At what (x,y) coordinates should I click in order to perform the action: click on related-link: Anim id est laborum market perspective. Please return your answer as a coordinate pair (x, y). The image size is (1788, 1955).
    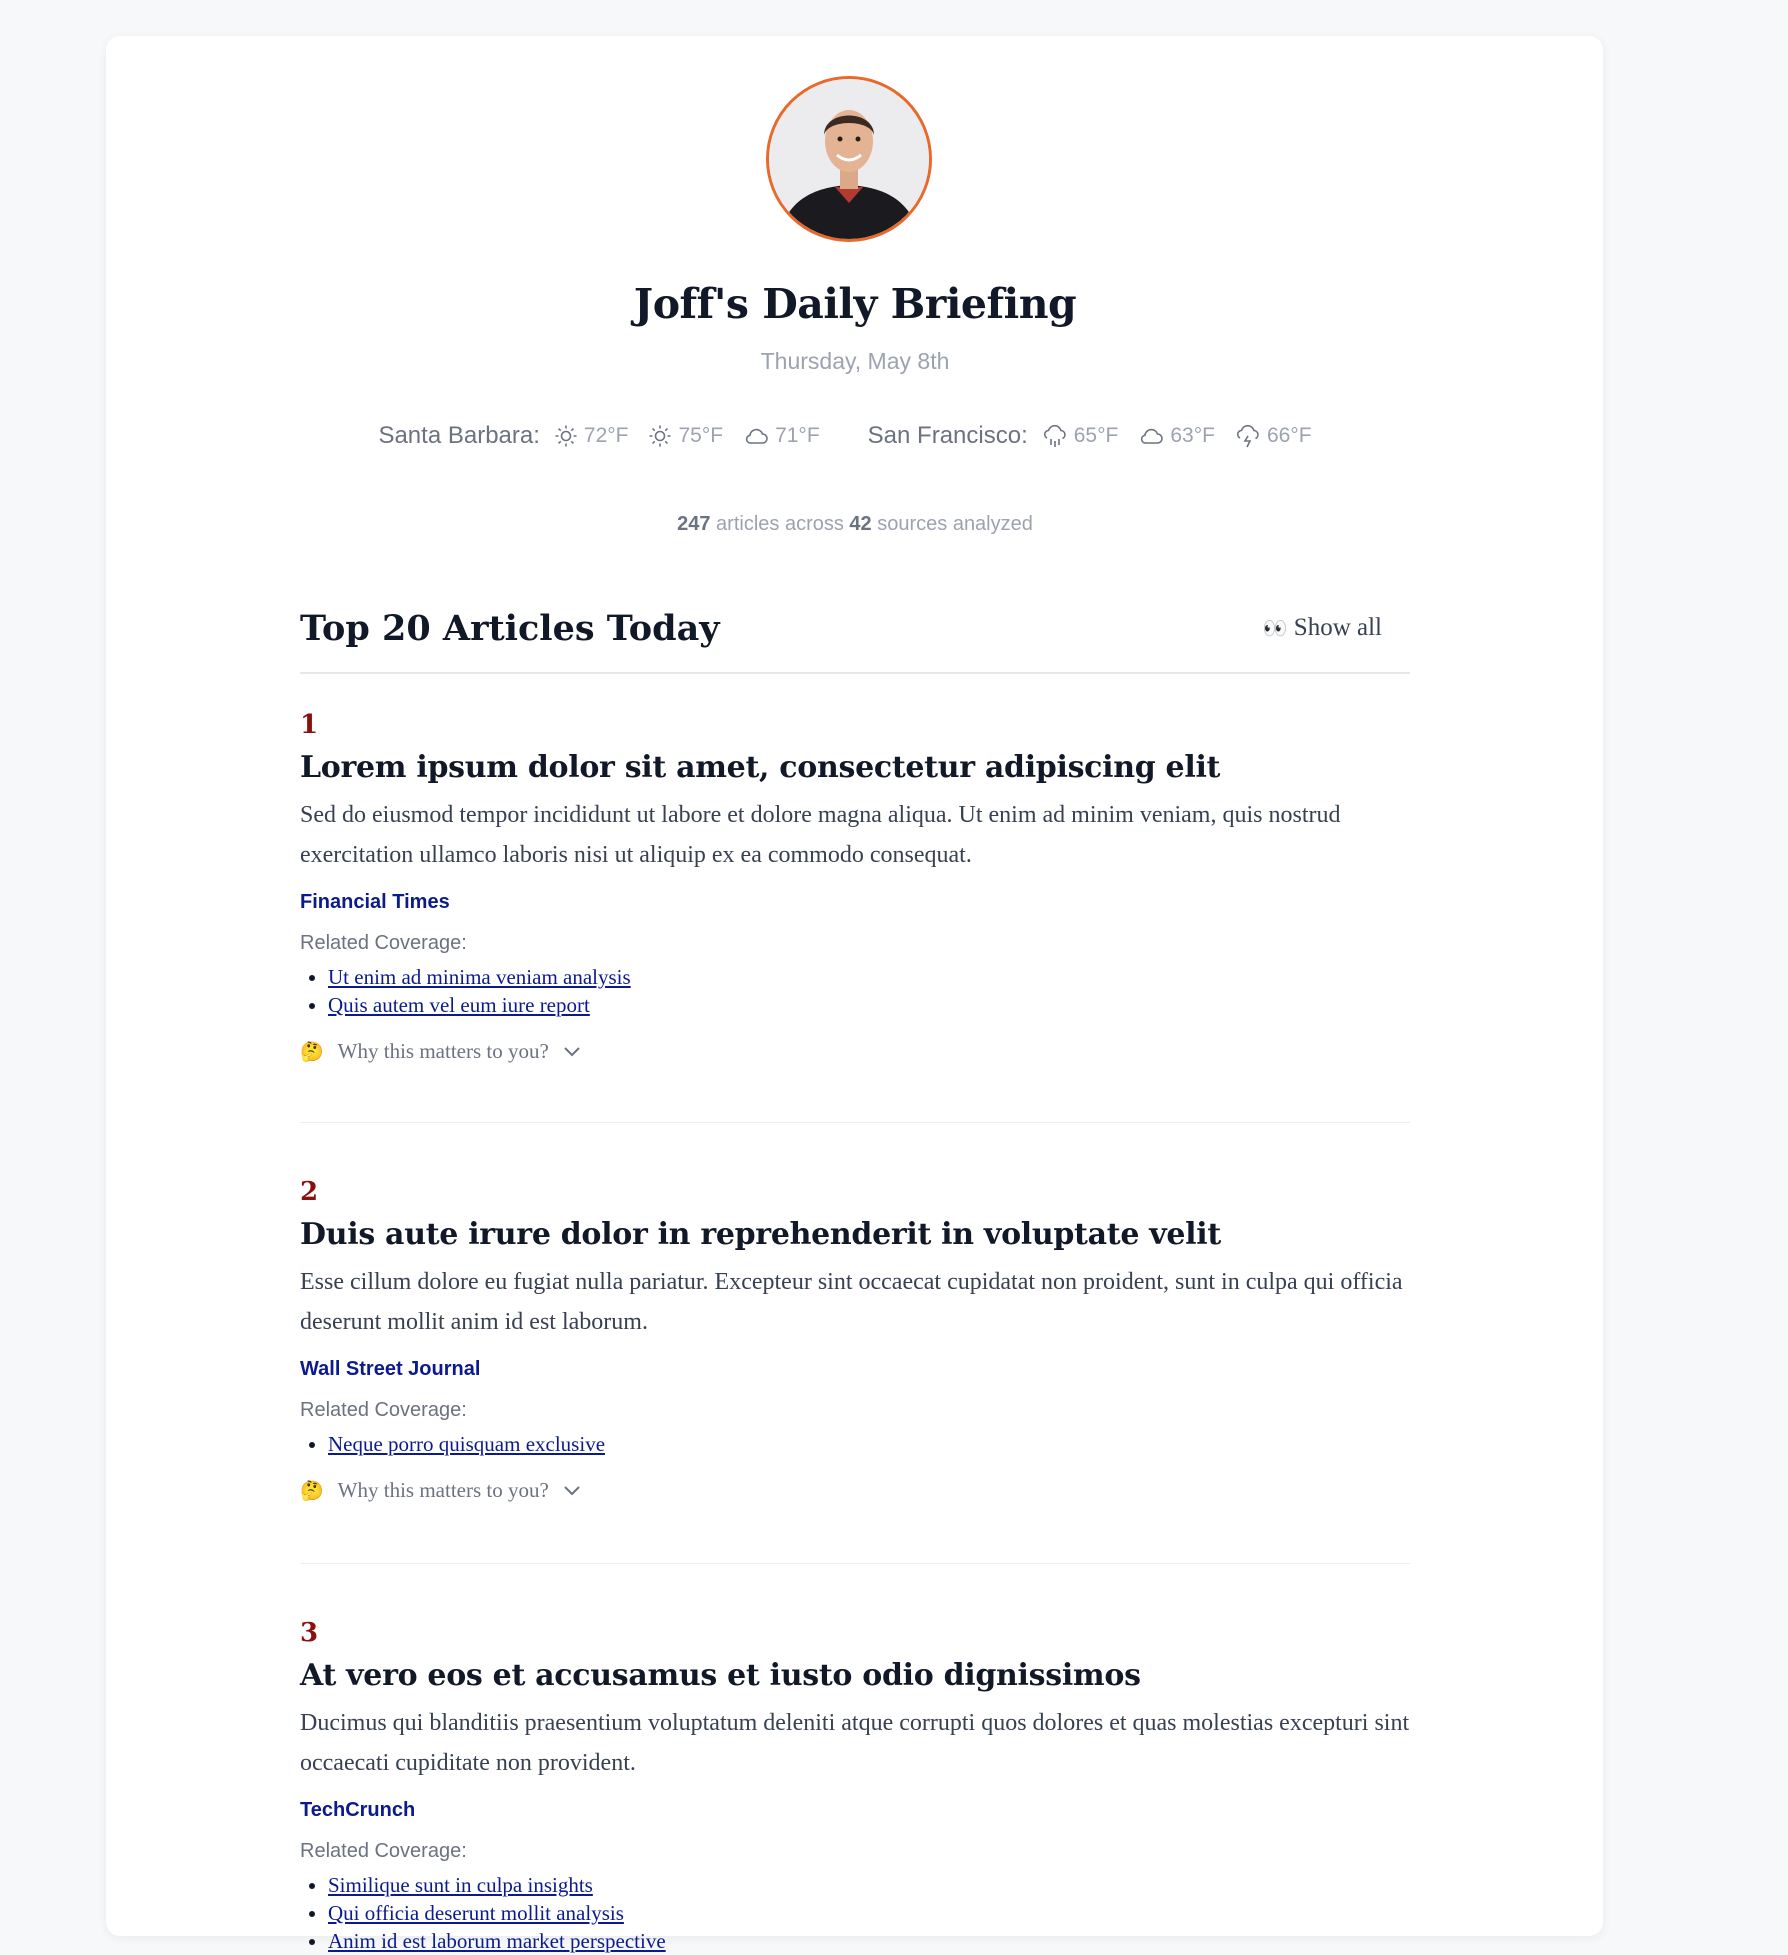
    Looking at the image, I should click on (497, 1941).